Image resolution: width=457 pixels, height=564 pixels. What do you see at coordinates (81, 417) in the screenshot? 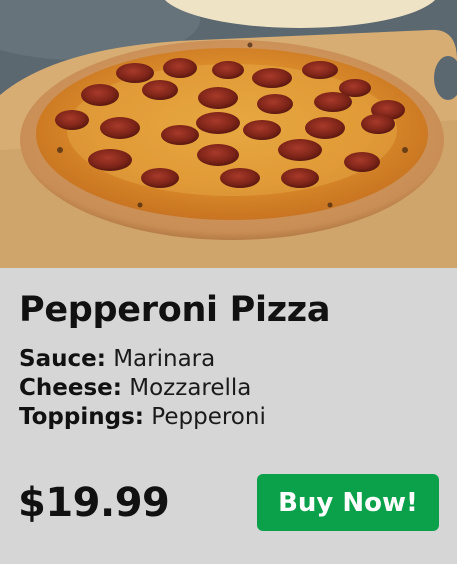
I see `detail-label: Toppings:` at bounding box center [81, 417].